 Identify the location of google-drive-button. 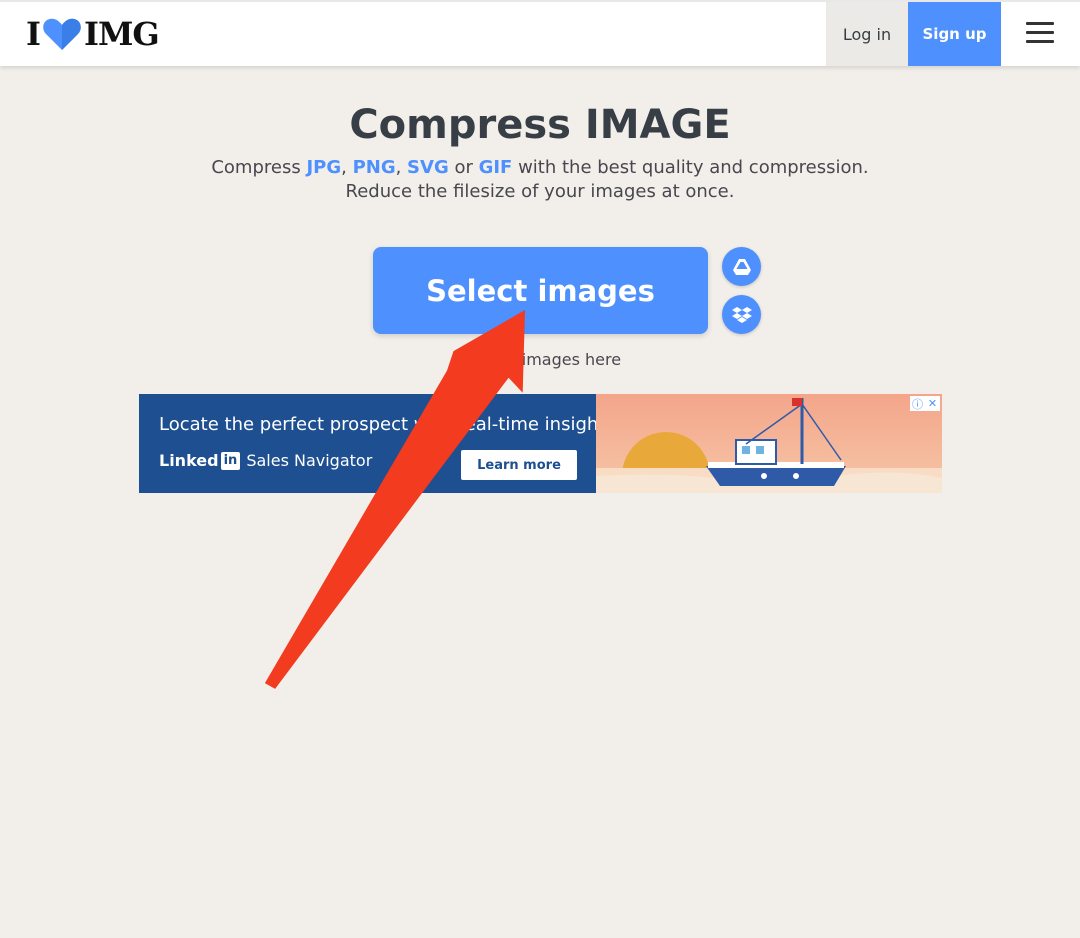
(741, 266).